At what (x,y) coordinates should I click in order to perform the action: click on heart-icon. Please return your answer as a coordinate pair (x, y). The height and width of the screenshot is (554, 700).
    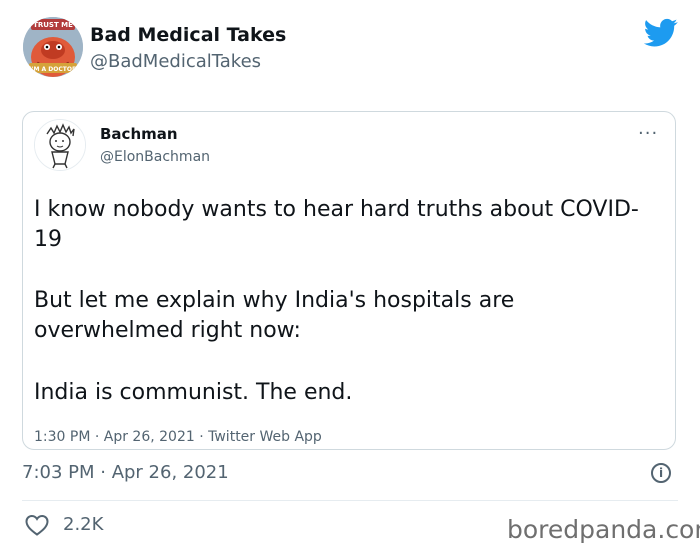
    Looking at the image, I should click on (37, 525).